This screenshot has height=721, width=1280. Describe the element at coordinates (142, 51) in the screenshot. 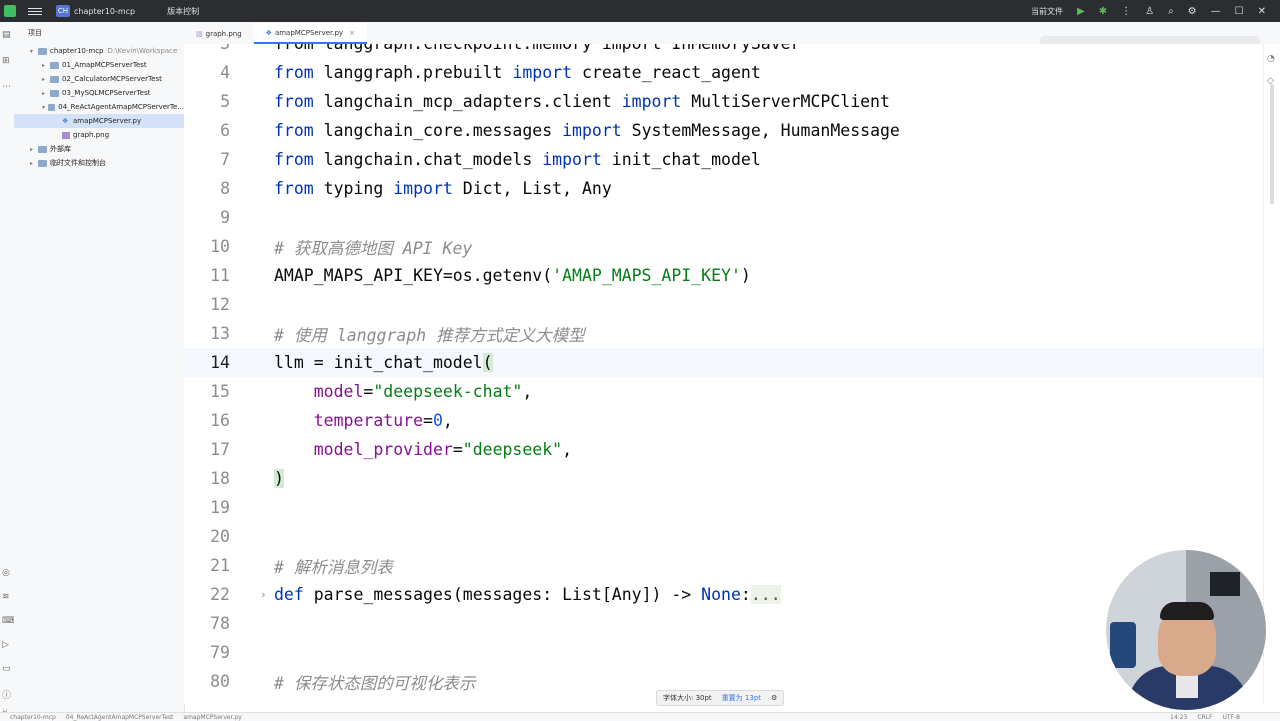

I see `tree-item-path: D:\Kevin\Workspace` at that location.